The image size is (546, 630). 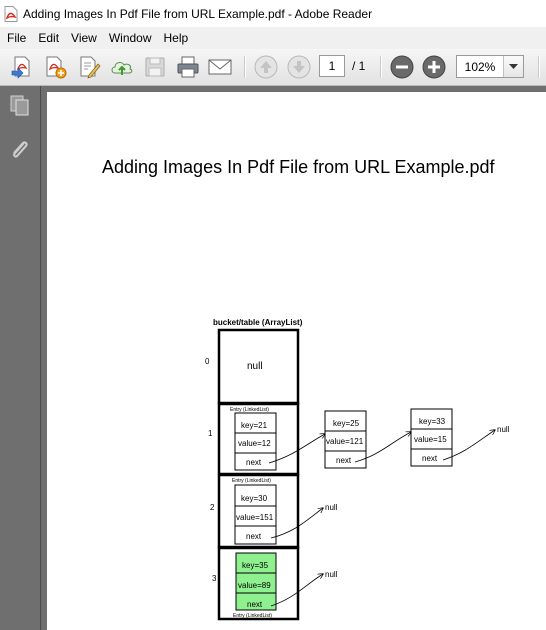 I want to click on entry-value: value=15, so click(x=430, y=439).